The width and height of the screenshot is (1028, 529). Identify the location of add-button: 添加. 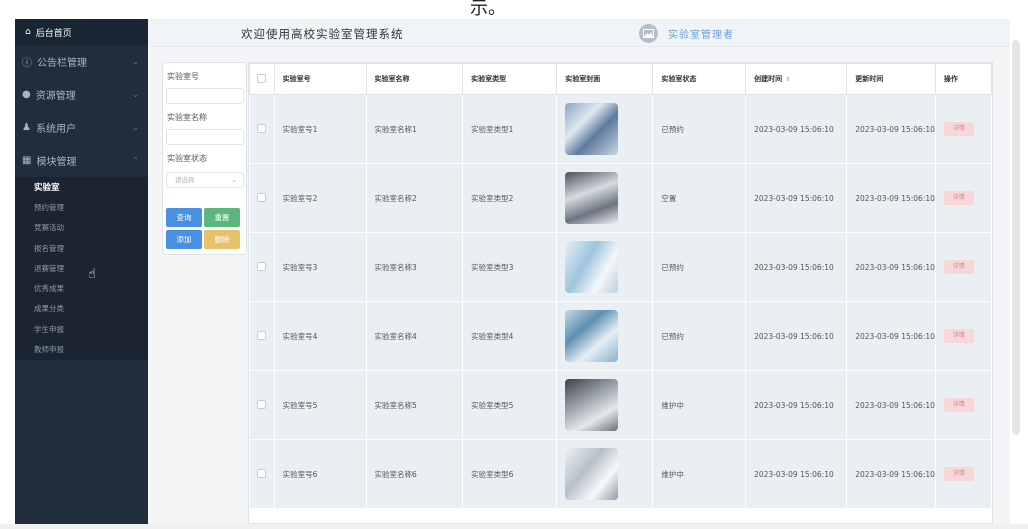
(184, 239).